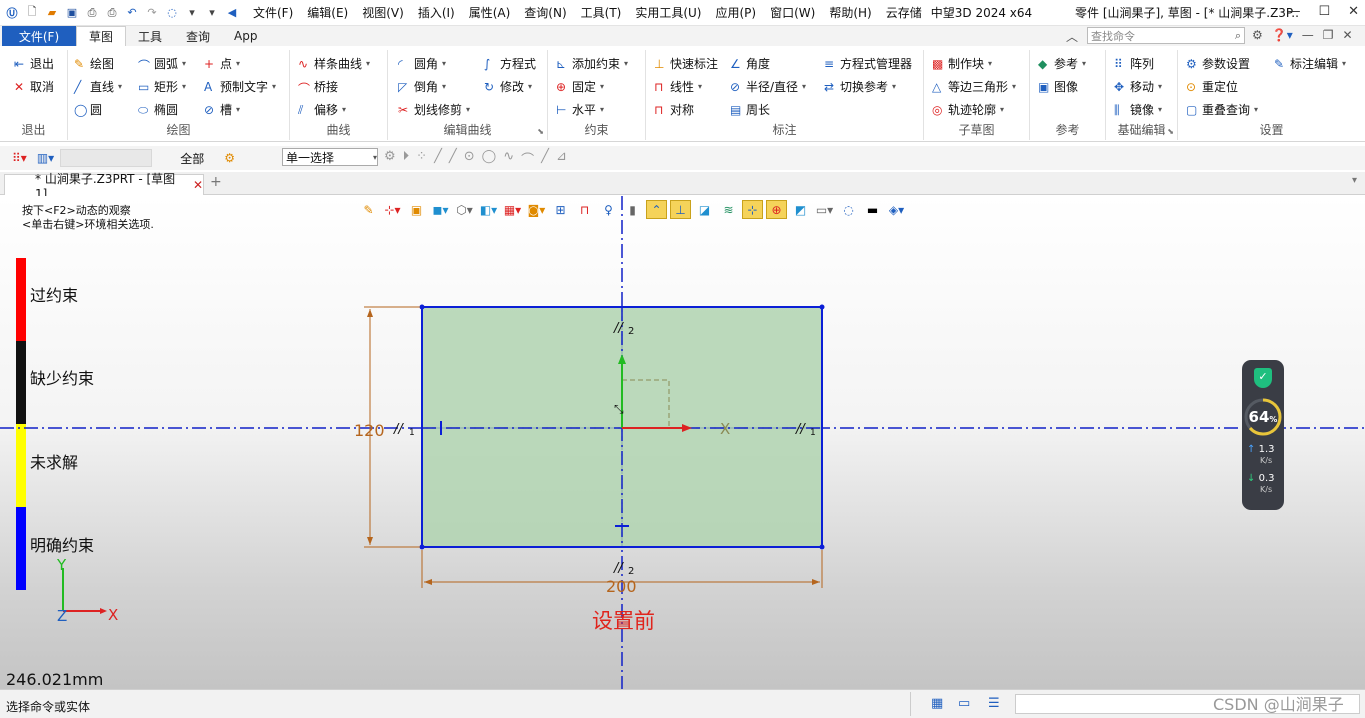  Describe the element at coordinates (322, 109) in the screenshot. I see `offset-button: ⫽ 偏移 ▾` at that location.